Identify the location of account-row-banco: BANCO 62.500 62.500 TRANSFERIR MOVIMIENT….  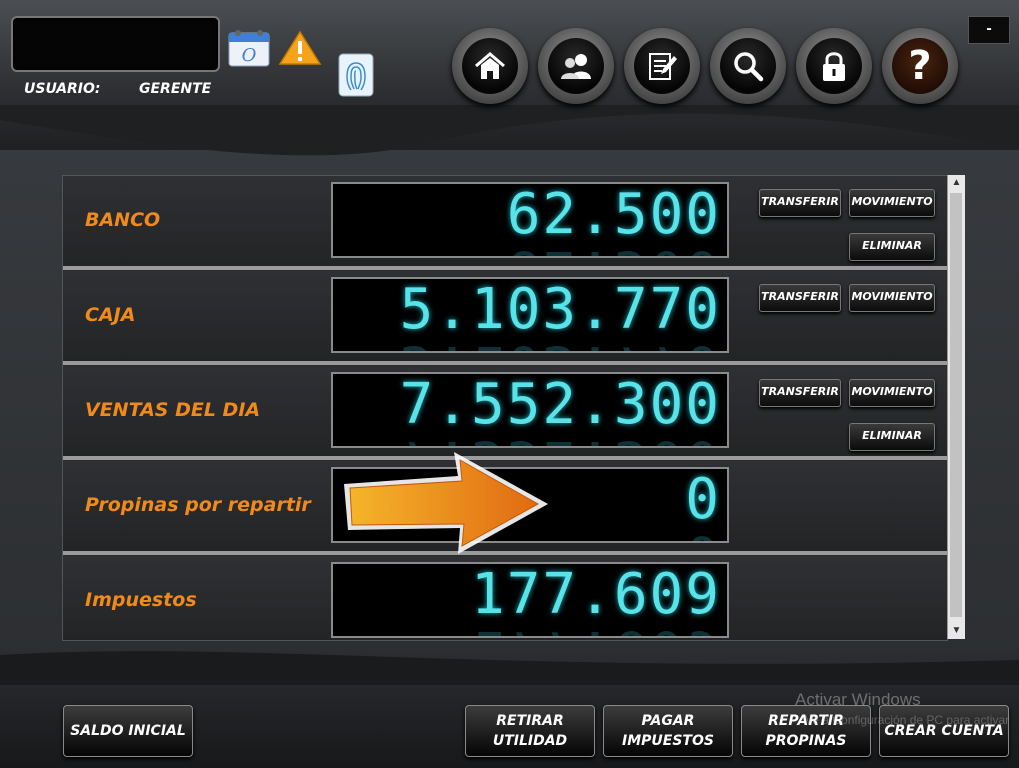
(505, 223).